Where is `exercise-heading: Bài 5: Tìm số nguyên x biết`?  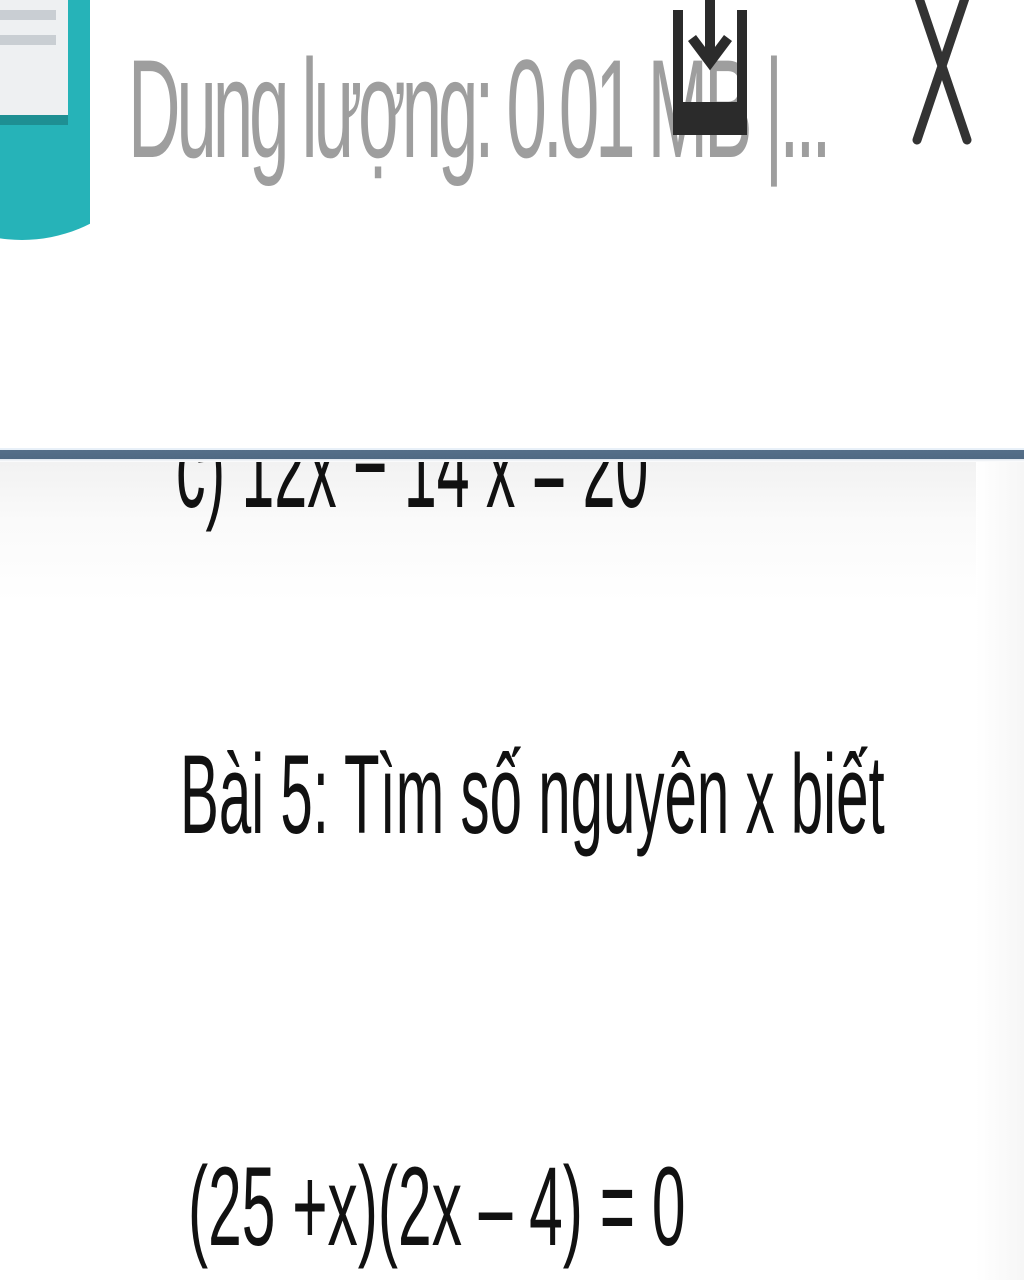
exercise-heading: Bài 5: Tìm số nguyên x biết is located at coordinates (532, 794).